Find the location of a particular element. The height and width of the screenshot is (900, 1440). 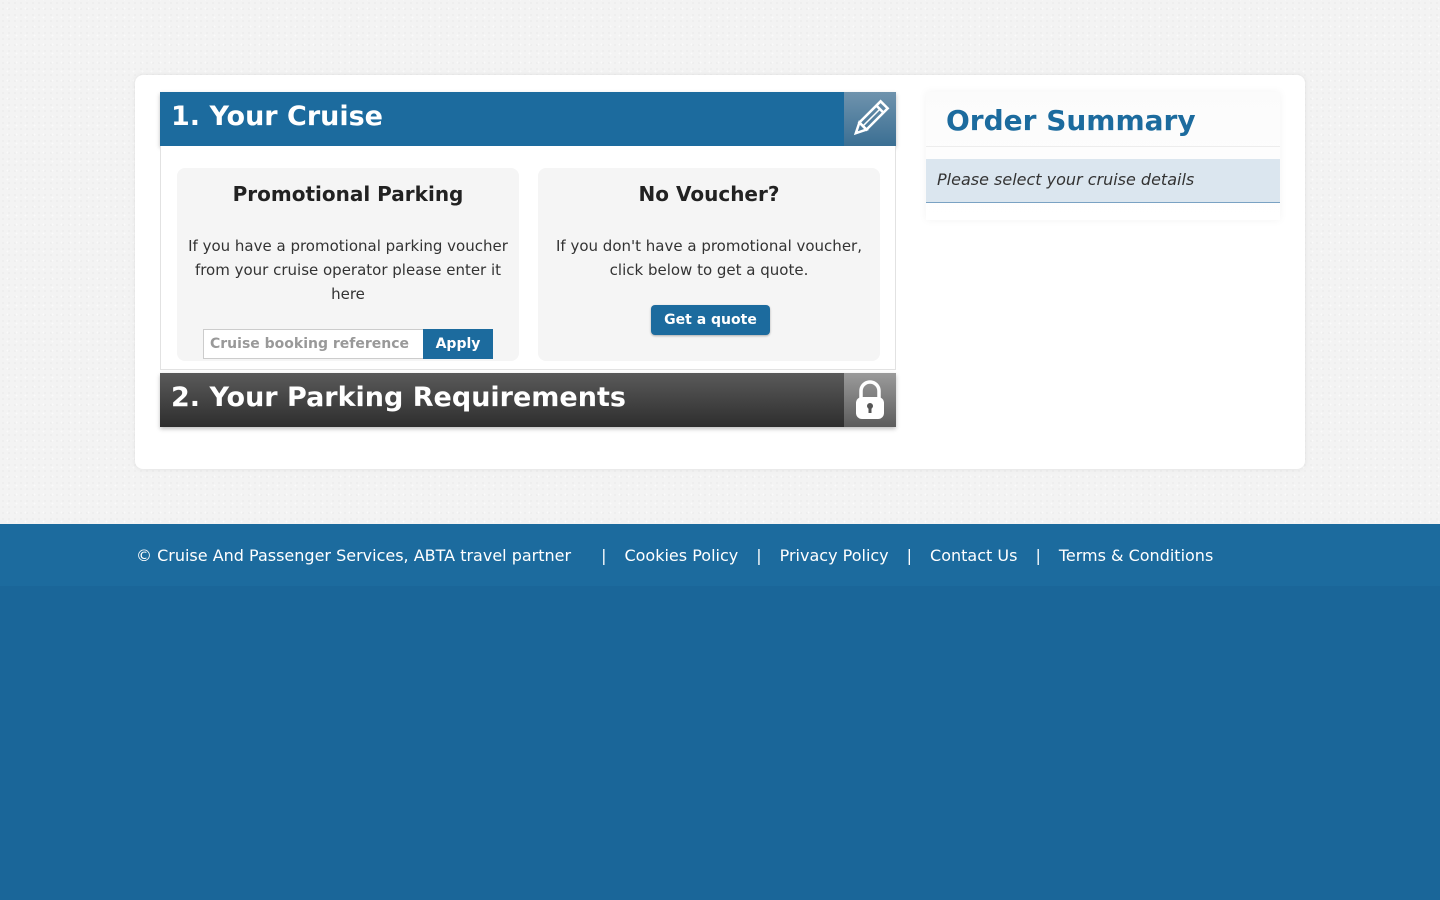

locked-indicator is located at coordinates (870, 400).